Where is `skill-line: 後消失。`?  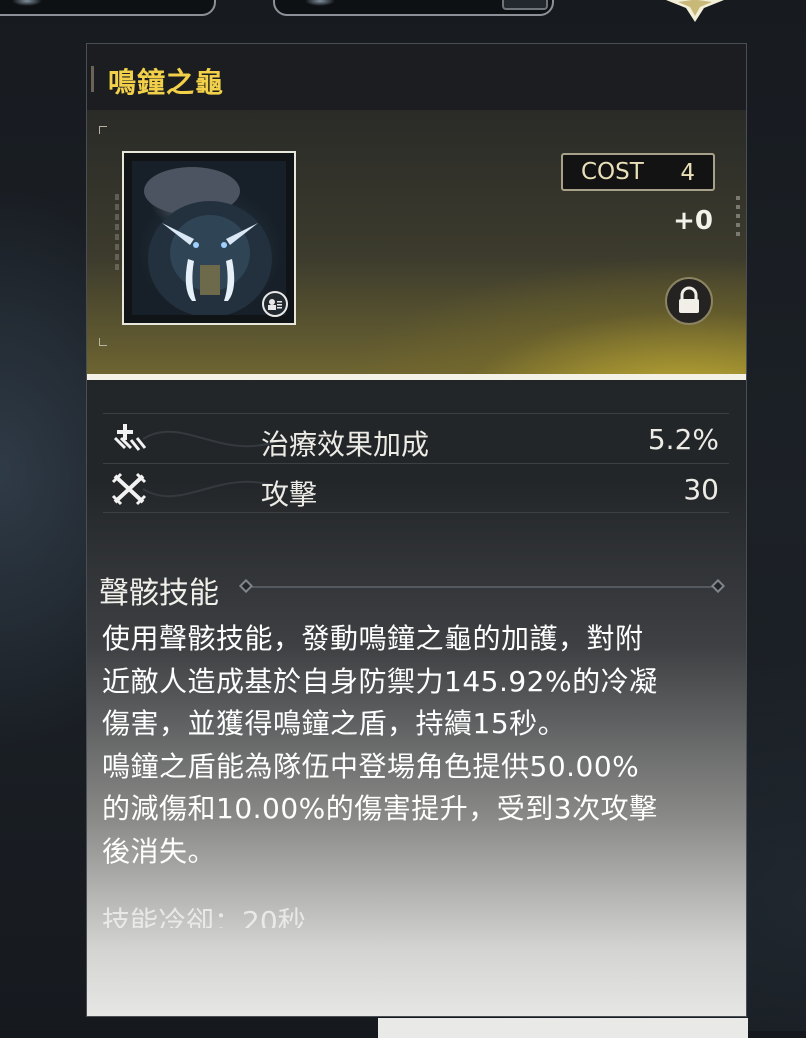 skill-line: 後消失。 is located at coordinates (418, 852).